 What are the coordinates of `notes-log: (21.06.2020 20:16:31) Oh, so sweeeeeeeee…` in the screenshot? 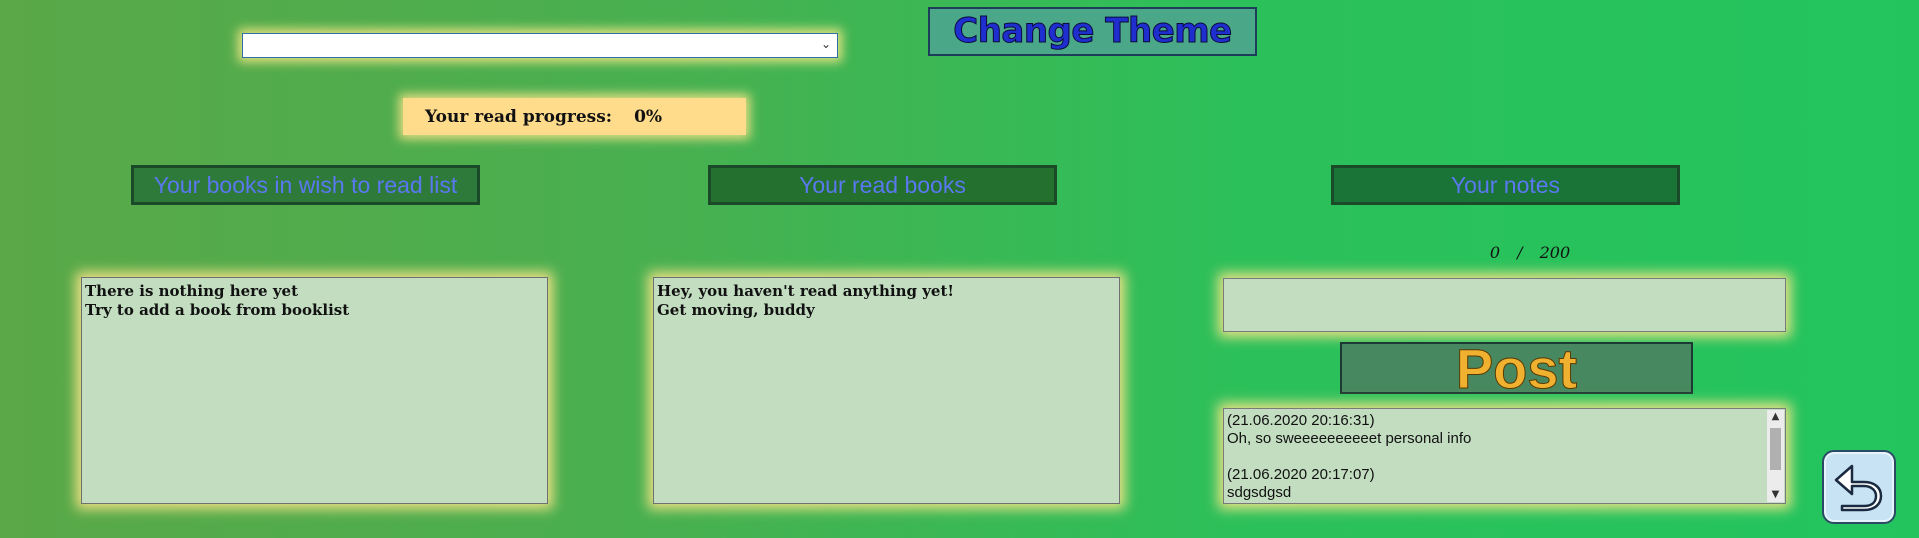 It's located at (1504, 456).